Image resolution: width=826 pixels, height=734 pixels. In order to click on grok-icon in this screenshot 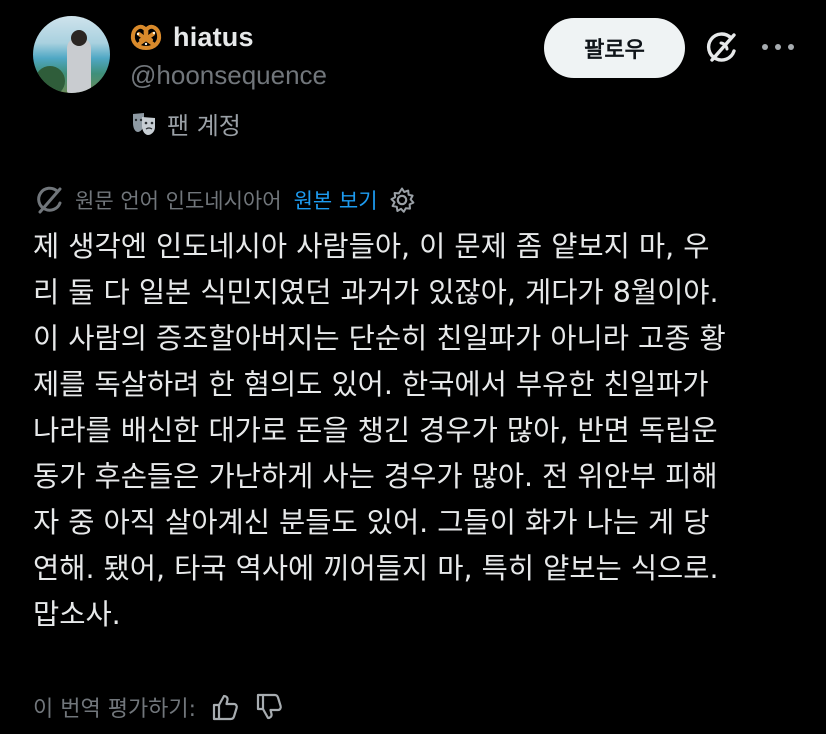, I will do `click(722, 48)`.